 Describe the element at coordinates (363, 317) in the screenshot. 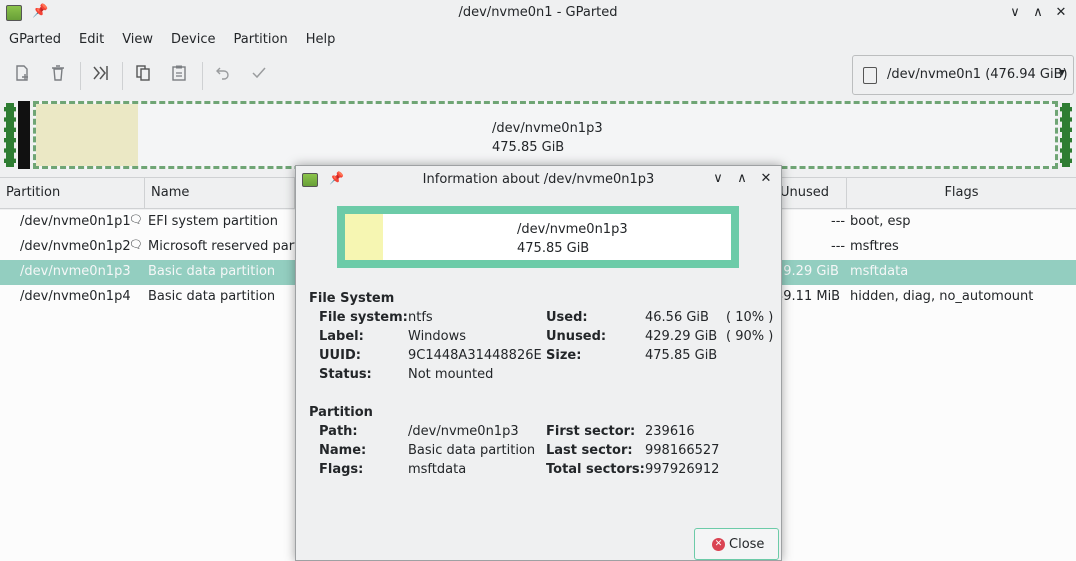

I see `filesystem-label: File system:` at that location.